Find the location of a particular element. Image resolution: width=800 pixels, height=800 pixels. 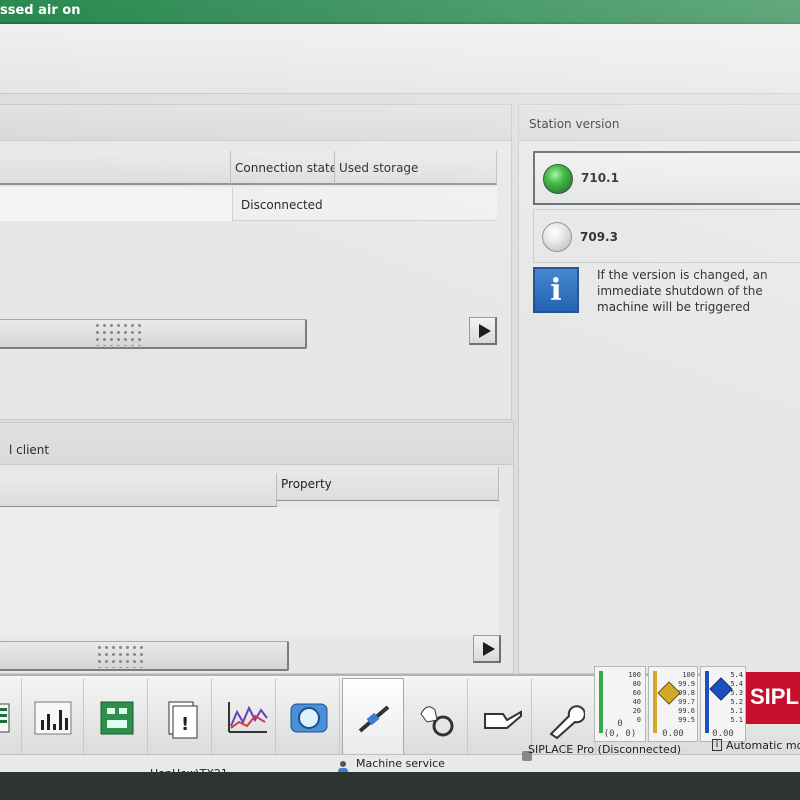

trend-button is located at coordinates (245, 717).